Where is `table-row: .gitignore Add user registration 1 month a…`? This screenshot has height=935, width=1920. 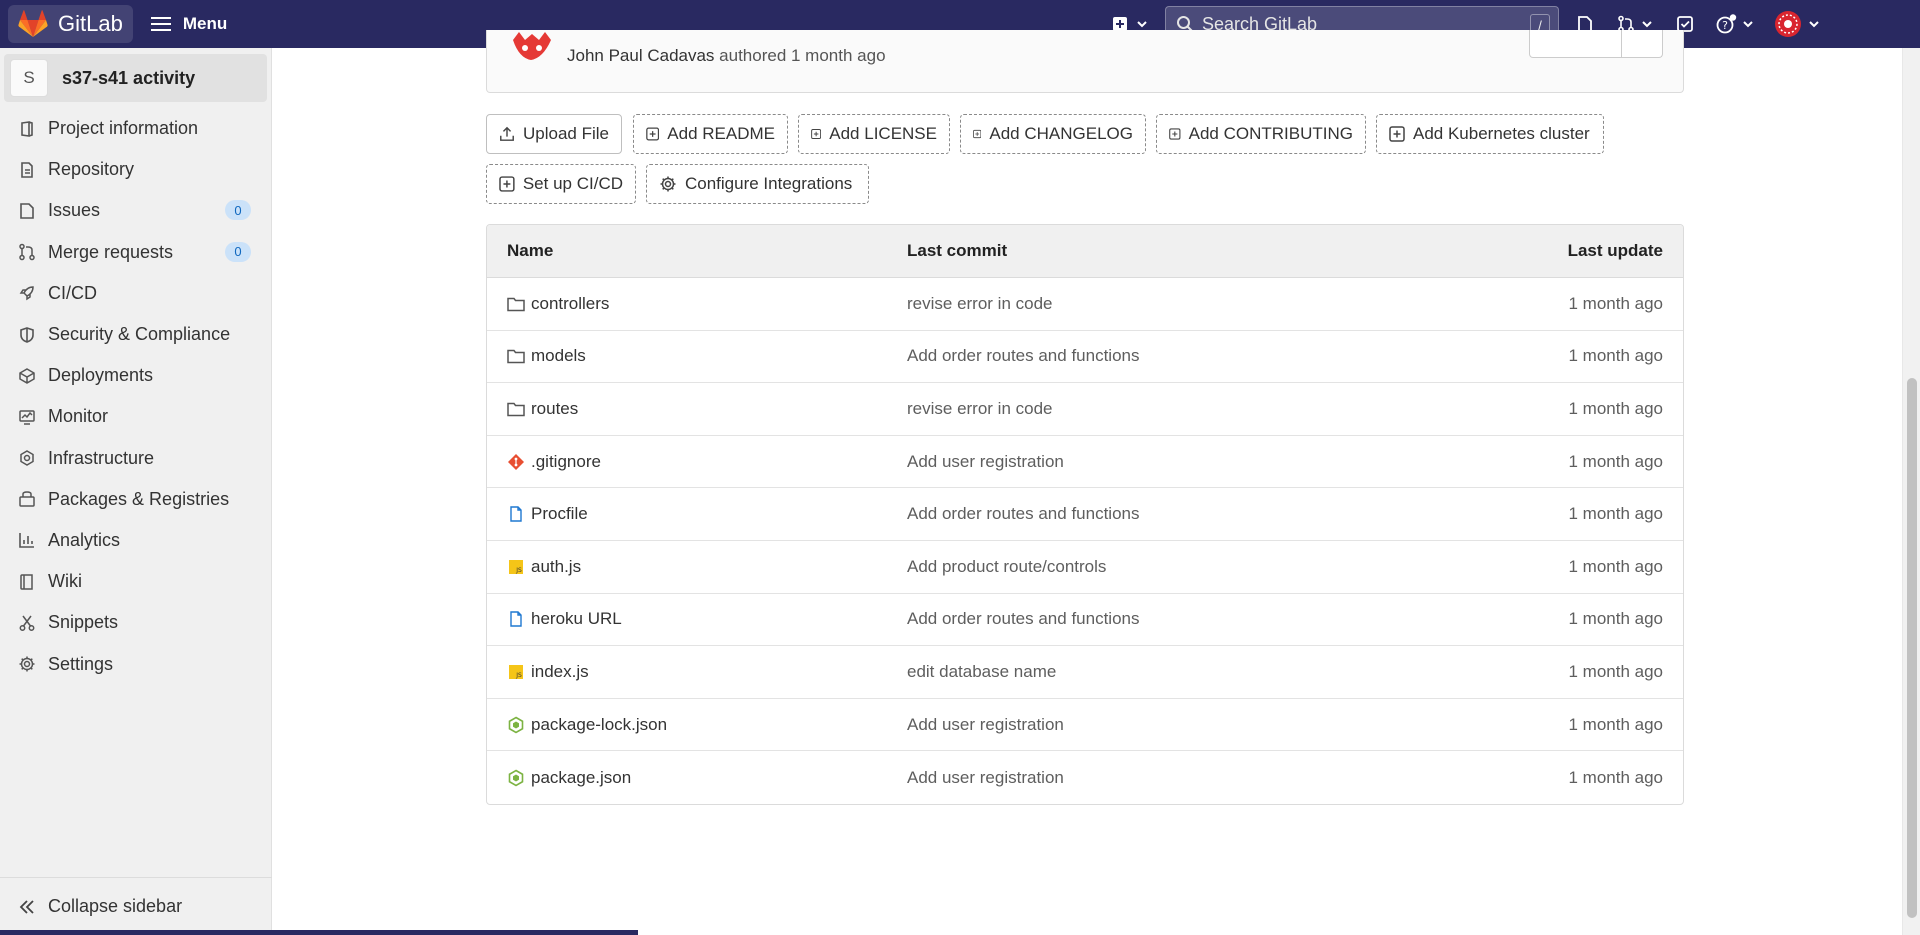
table-row: .gitignore Add user registration 1 month a… is located at coordinates (1085, 462).